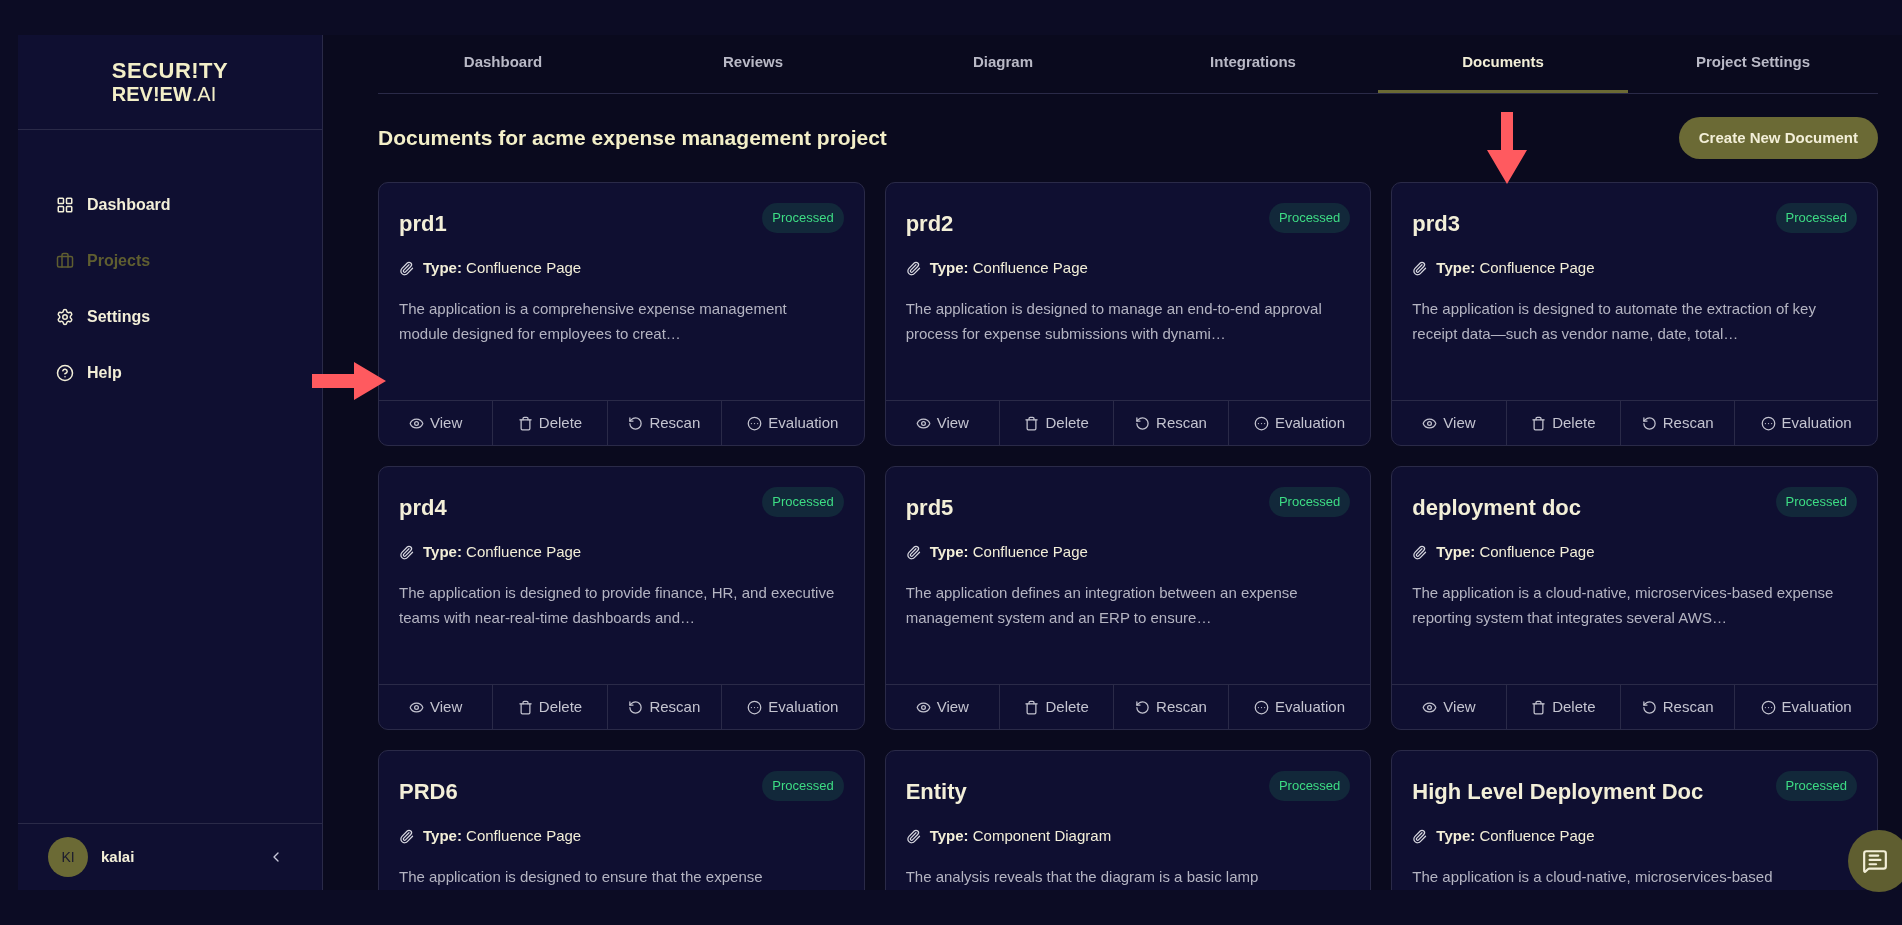 The height and width of the screenshot is (925, 1902). Describe the element at coordinates (65, 317) in the screenshot. I see `settings-icon` at that location.